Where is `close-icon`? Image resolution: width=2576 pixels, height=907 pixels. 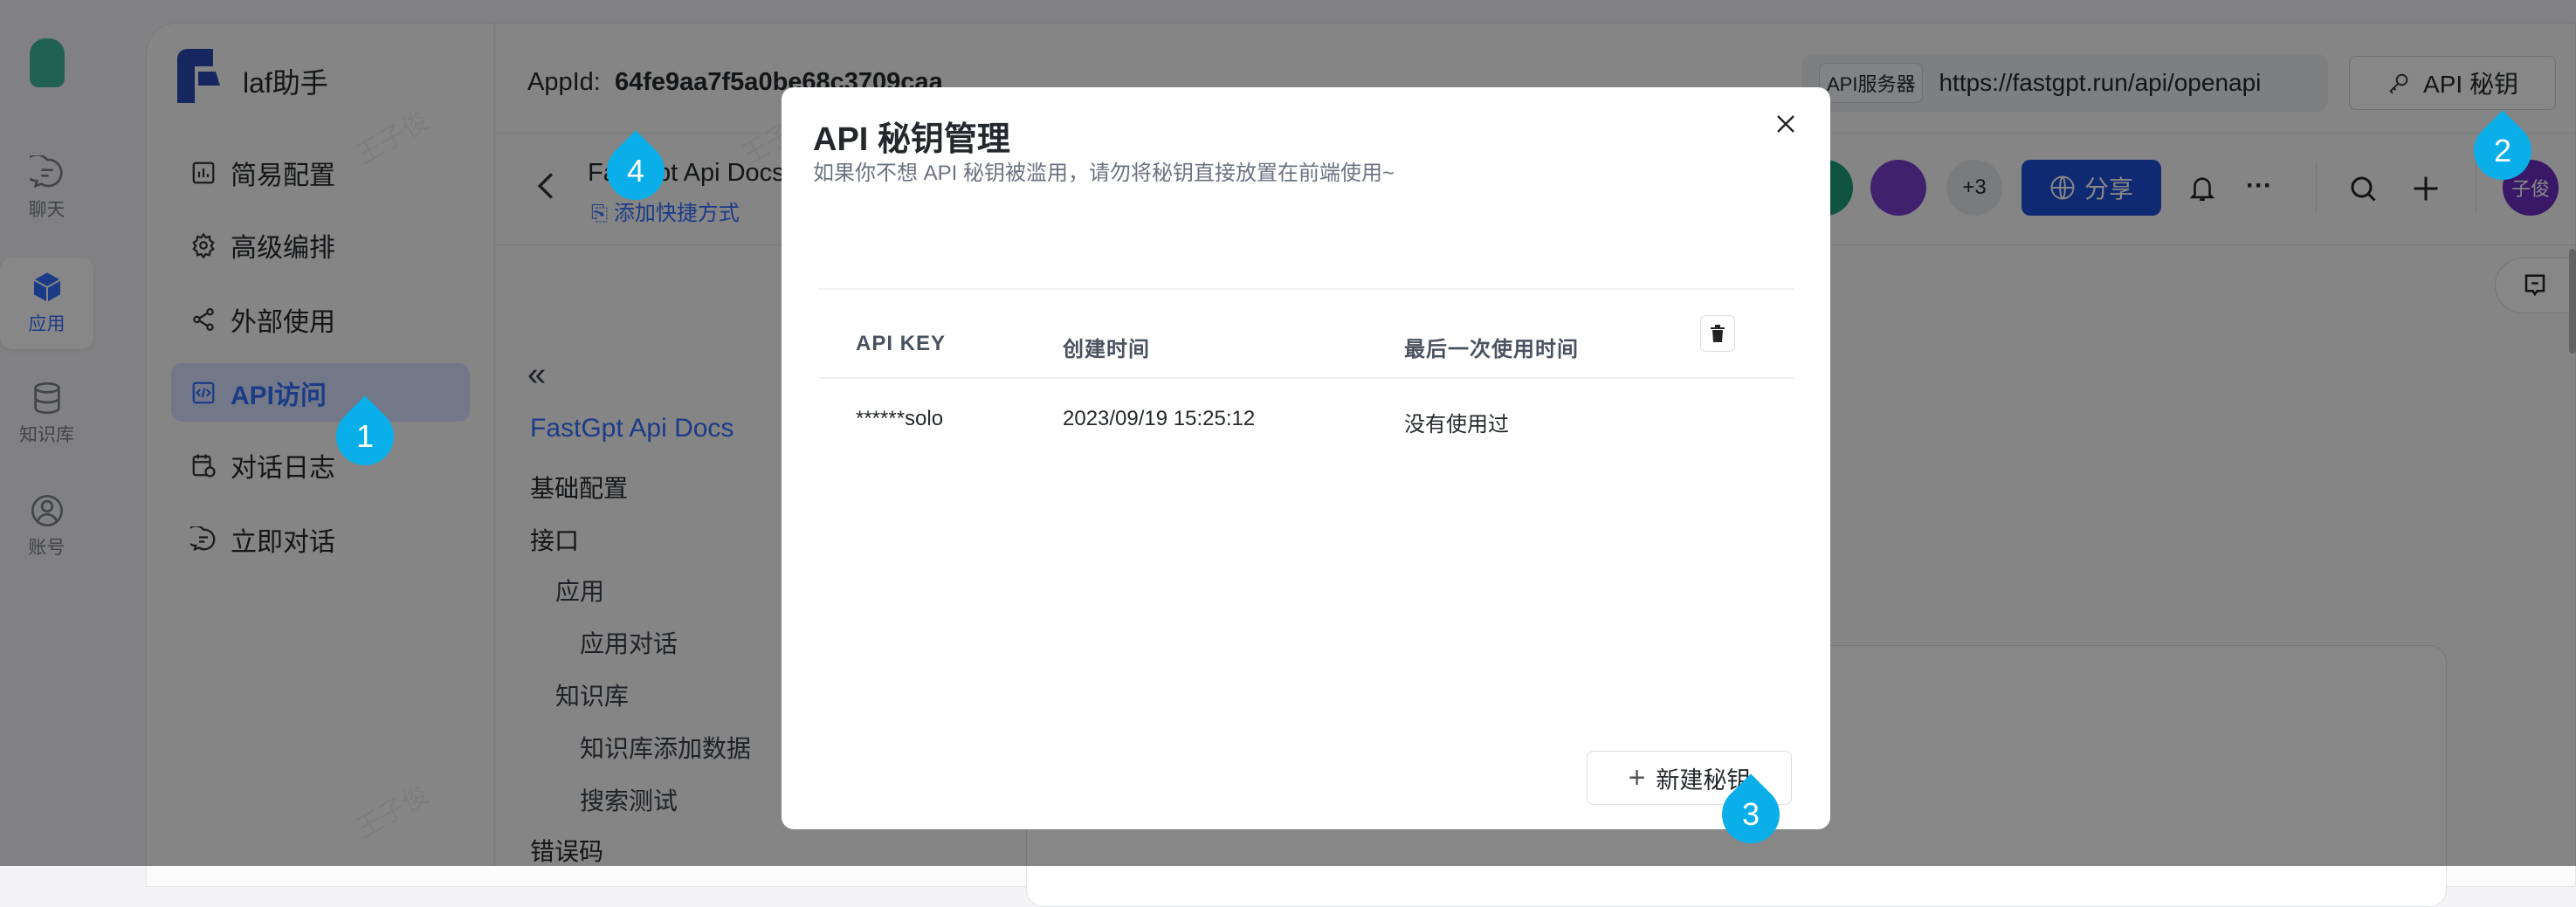
close-icon is located at coordinates (1785, 123).